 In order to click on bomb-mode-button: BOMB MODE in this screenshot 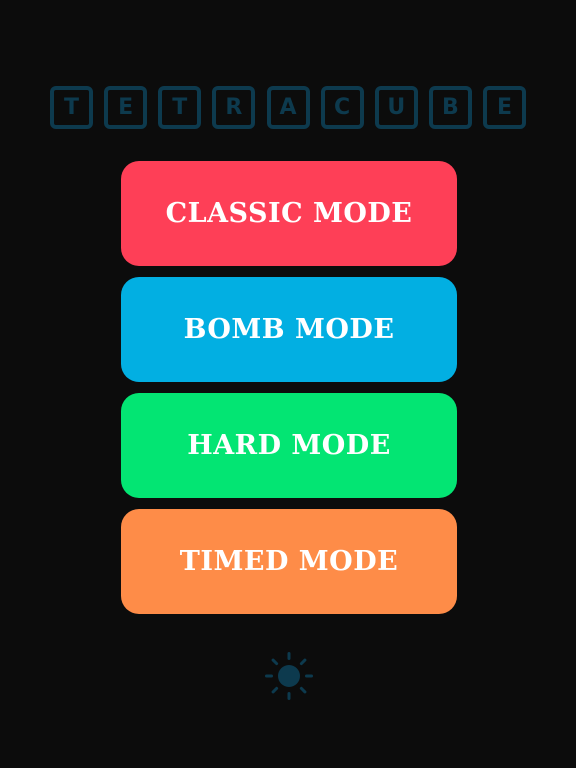, I will do `click(289, 329)`.